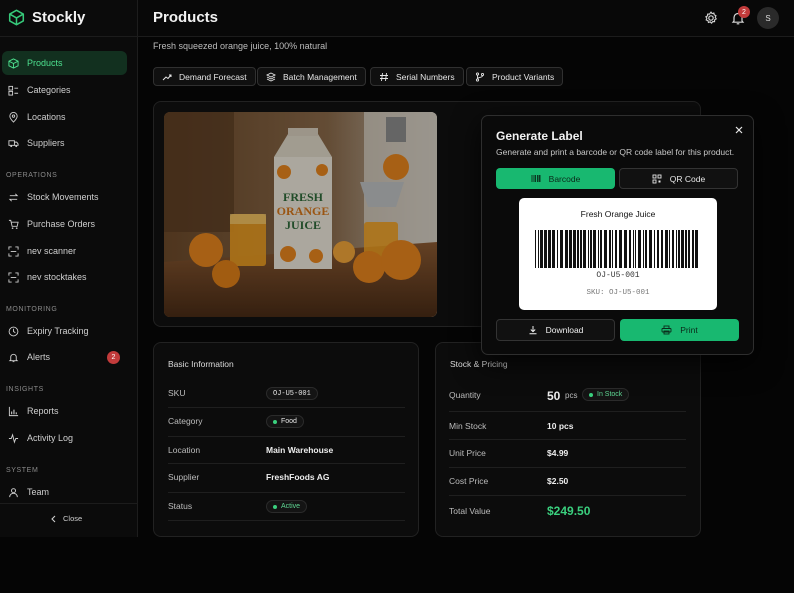 The image size is (794, 593). I want to click on sidebar-item-reports: Reports, so click(64, 411).